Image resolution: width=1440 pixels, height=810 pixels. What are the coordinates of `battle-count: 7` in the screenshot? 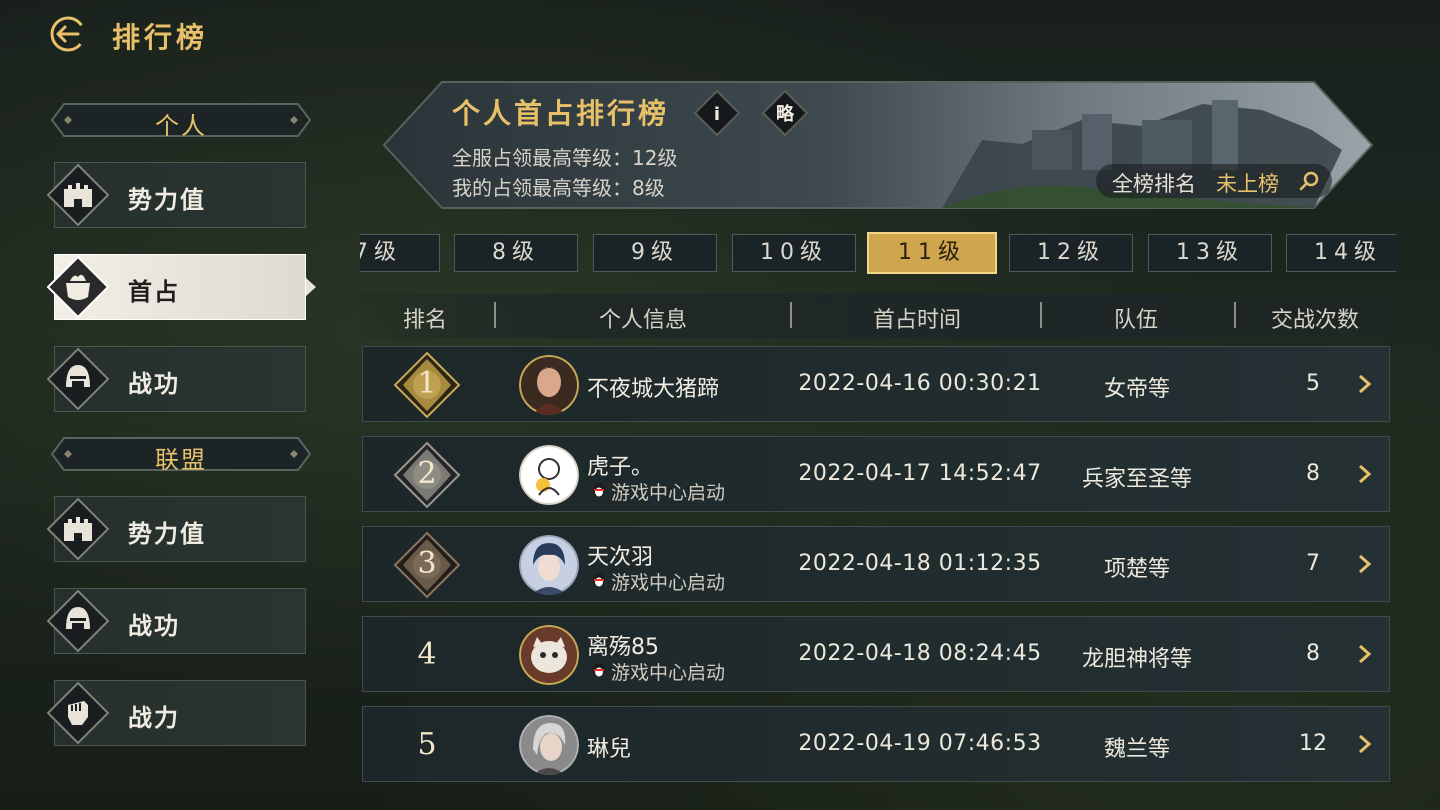 It's located at (1313, 563).